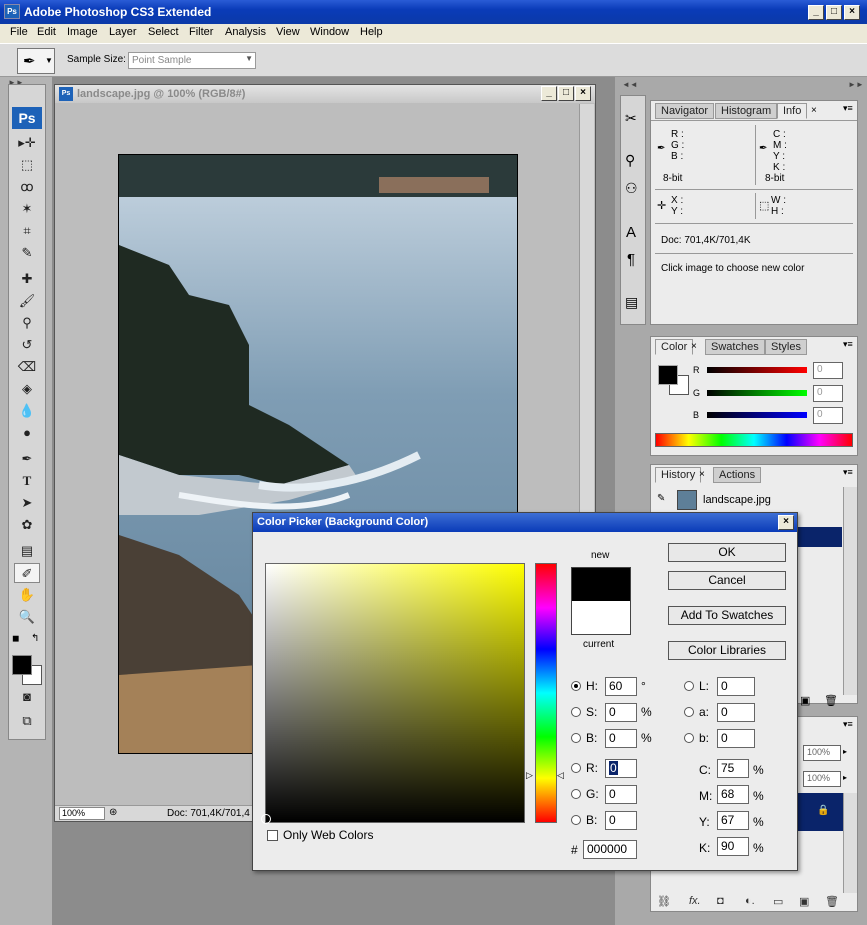  What do you see at coordinates (786, 347) in the screenshot?
I see `tab-styles: Styles` at bounding box center [786, 347].